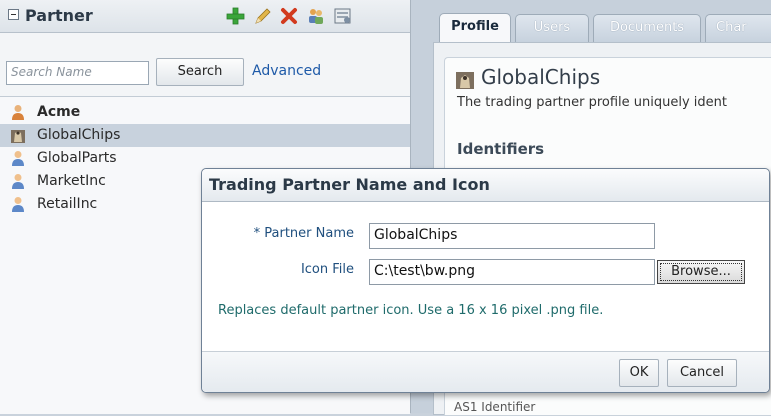  I want to click on search-row: Search Name Search Advanced, so click(205, 72).